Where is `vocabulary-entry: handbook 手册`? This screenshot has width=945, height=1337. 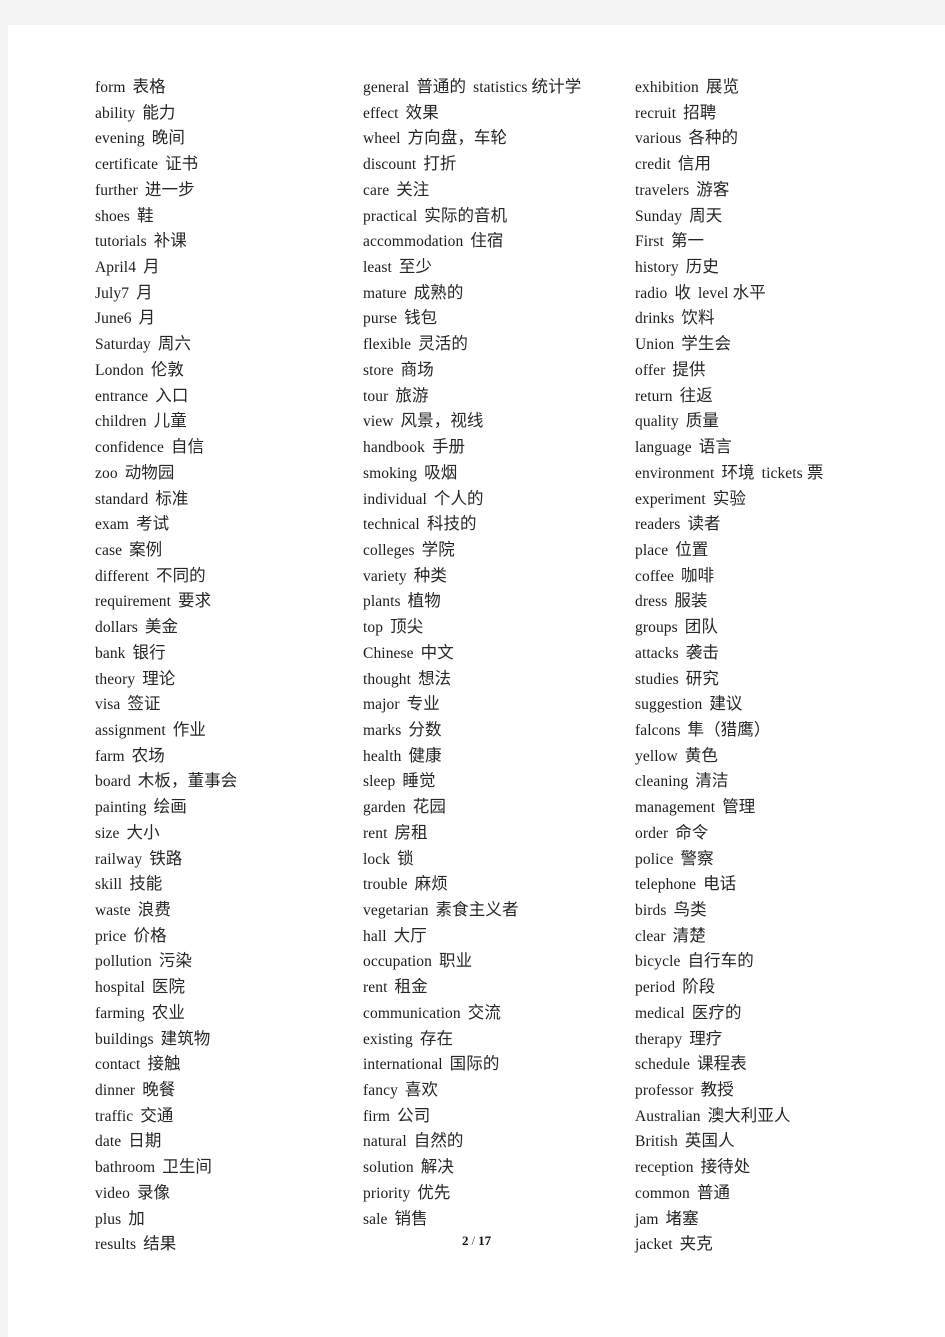 vocabulary-entry: handbook 手册 is located at coordinates (499, 448).